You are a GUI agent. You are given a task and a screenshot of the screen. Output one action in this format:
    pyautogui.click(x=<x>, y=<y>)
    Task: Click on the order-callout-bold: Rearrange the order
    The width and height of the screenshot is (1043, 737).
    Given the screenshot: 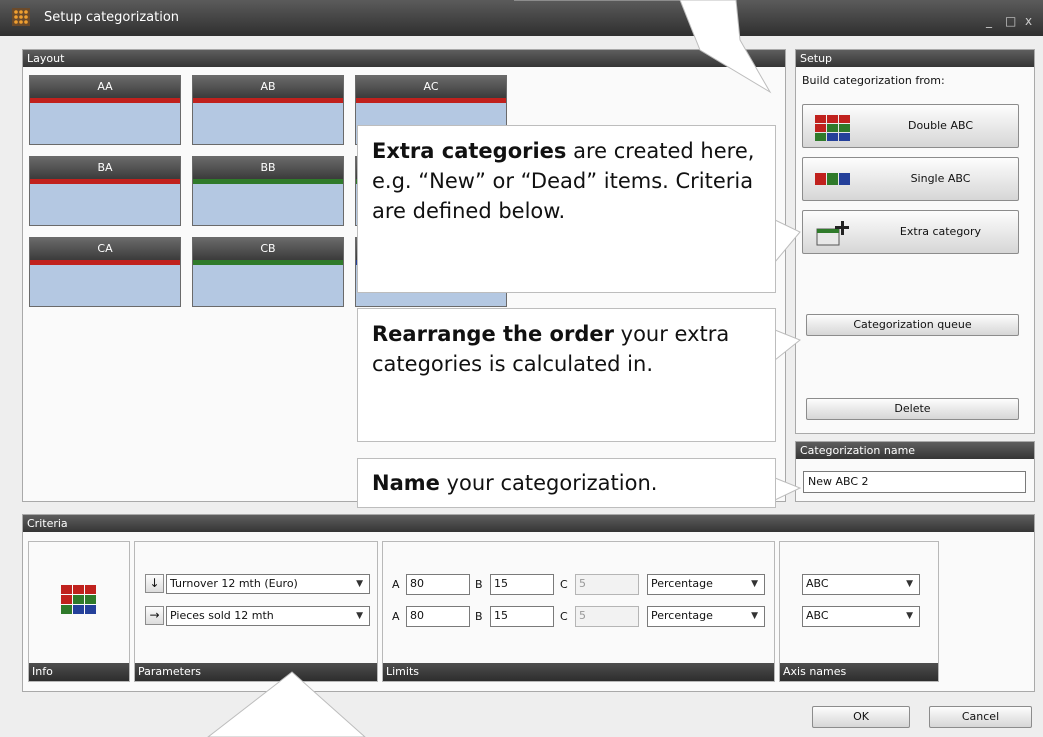 What is the action you would take?
    pyautogui.click(x=493, y=334)
    